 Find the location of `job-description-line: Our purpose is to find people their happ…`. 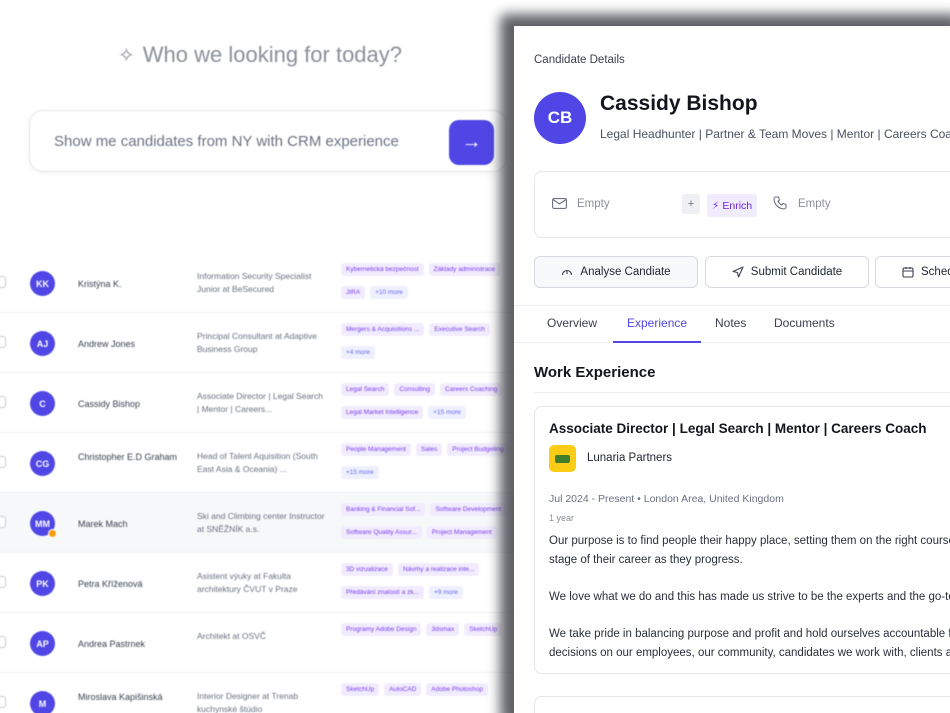

job-description-line: Our purpose is to find people their happ… is located at coordinates (749, 541).